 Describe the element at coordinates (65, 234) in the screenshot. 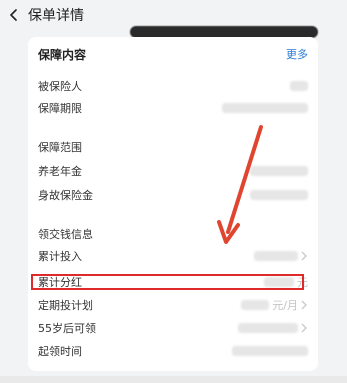

I see `row-label: 领交钱信息` at that location.